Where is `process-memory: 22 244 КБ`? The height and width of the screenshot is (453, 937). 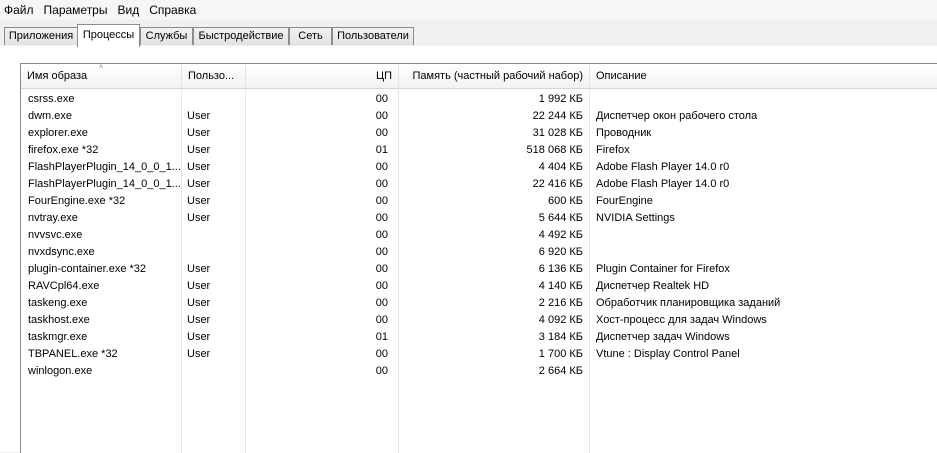
process-memory: 22 244 КБ is located at coordinates (557, 116).